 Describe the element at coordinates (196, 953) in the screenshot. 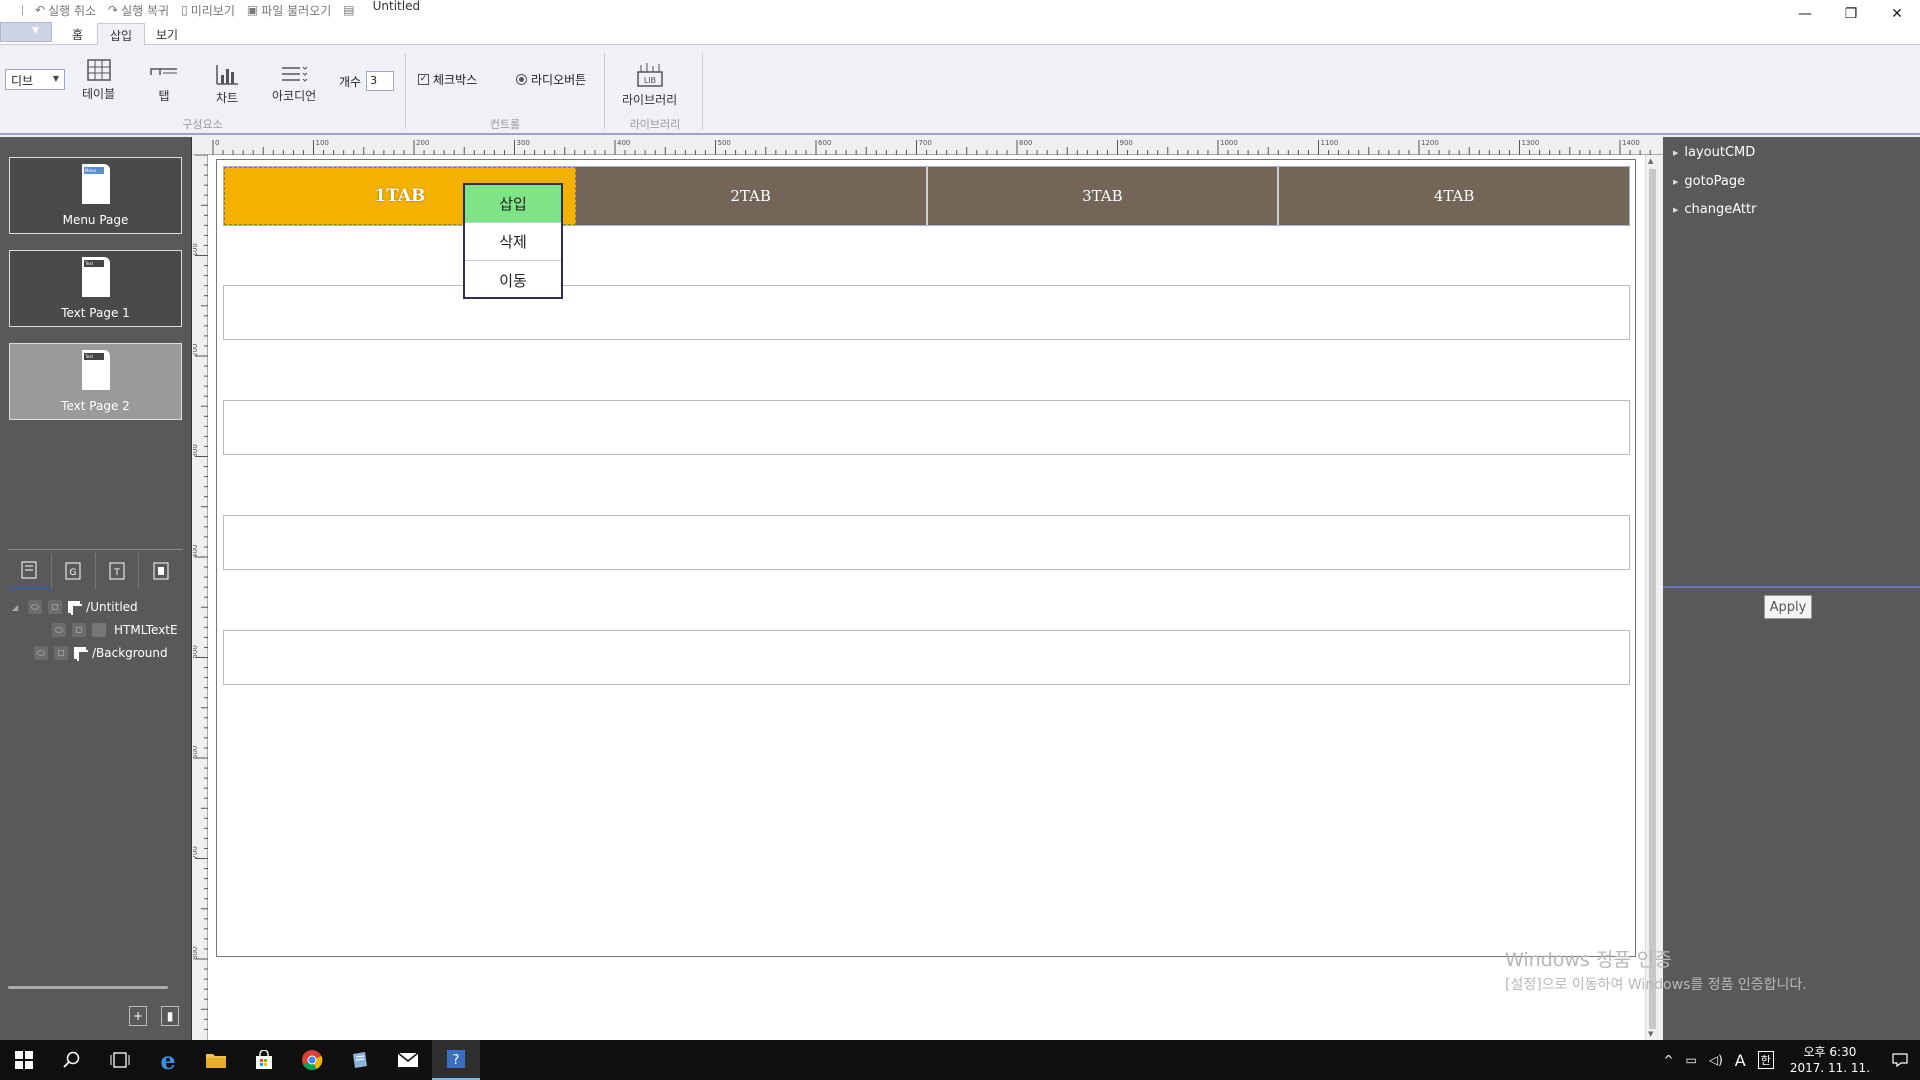

I see `ruler-label: 800` at that location.